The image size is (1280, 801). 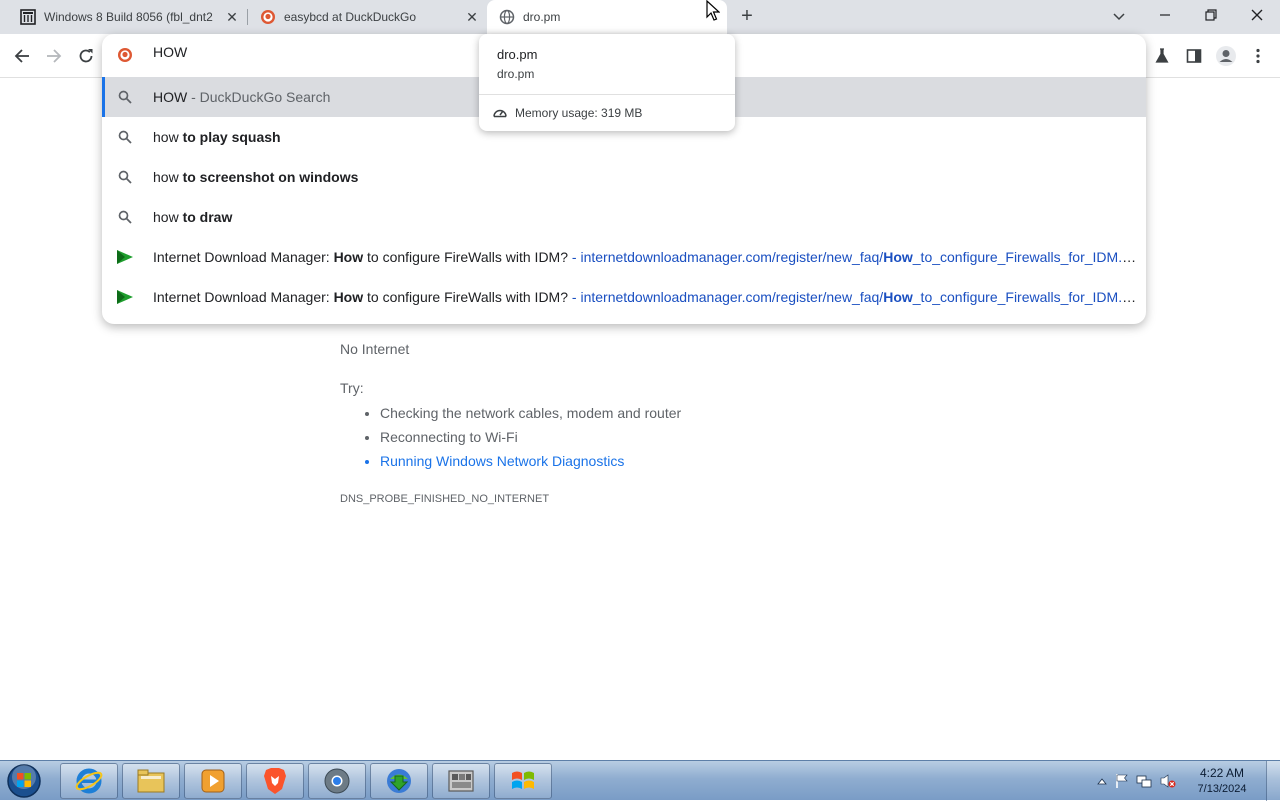 I want to click on arrow-left-icon, so click(x=21, y=56).